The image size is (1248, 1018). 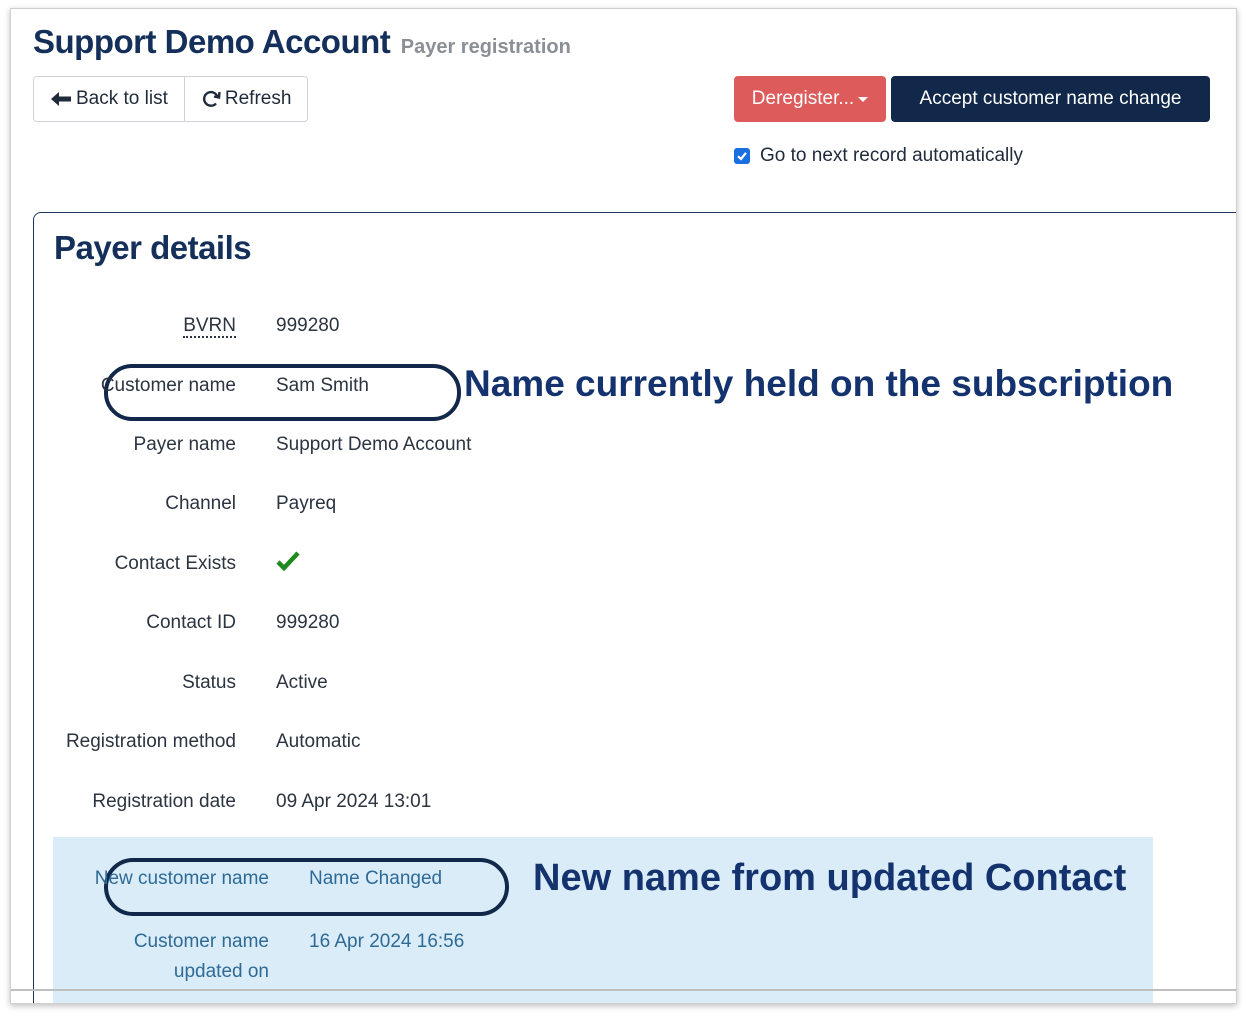 I want to click on auto-next-label: Go to next record automatically, so click(x=891, y=155).